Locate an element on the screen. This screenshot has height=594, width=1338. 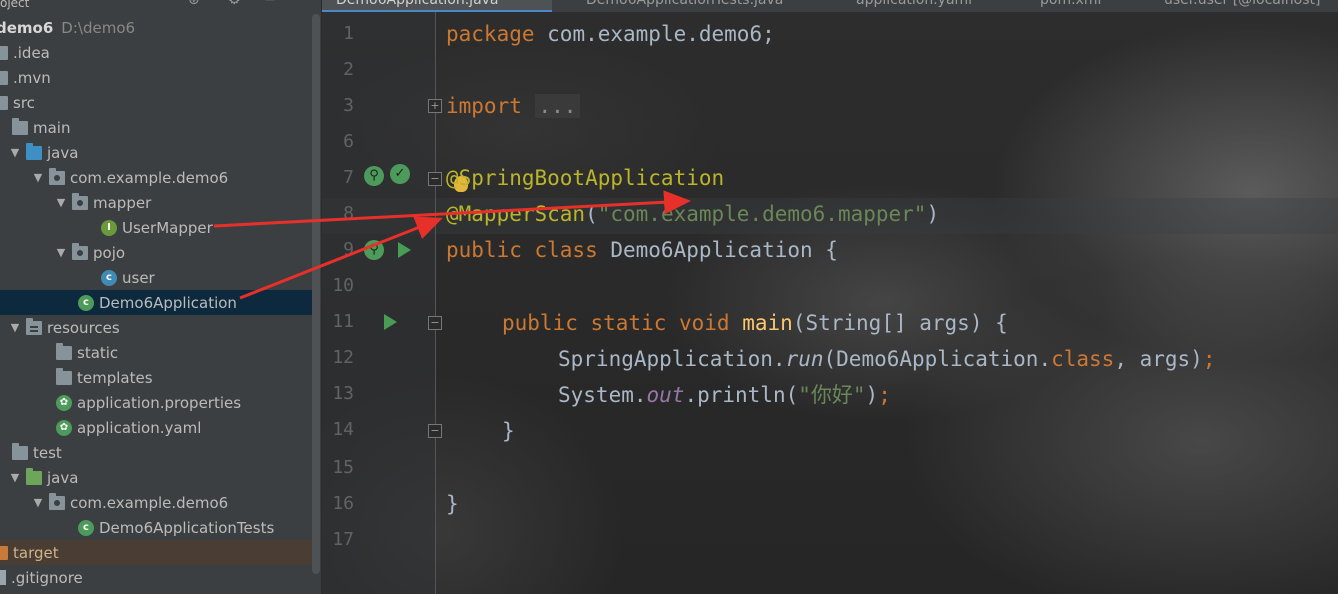
resources-folder-icon is located at coordinates (34, 326).